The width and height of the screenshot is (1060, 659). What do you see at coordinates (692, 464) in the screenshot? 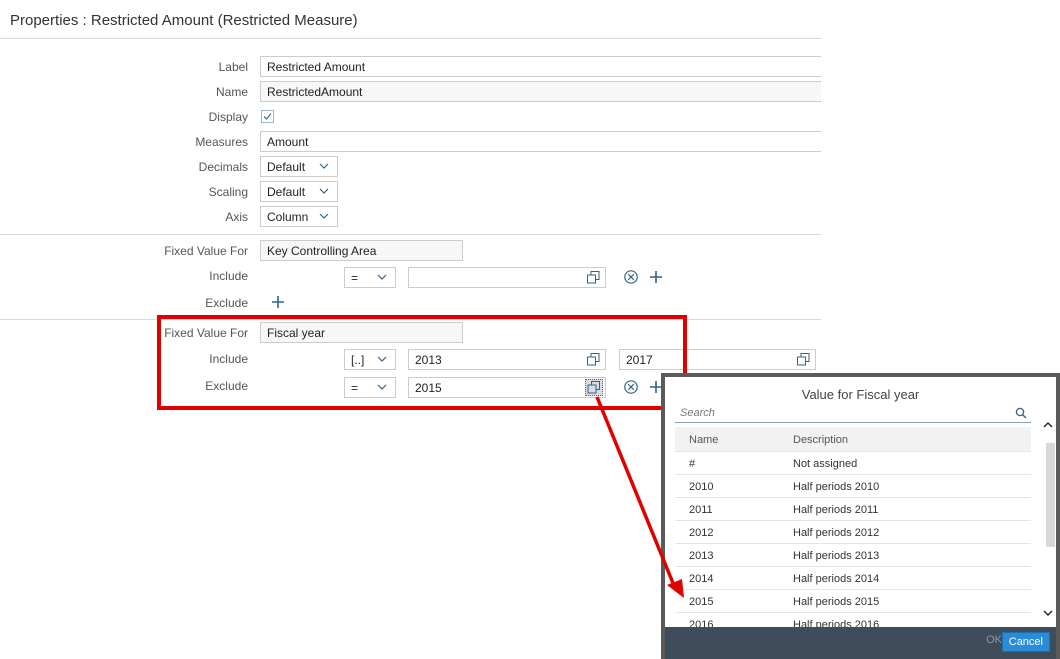
I see `row-name: #` at bounding box center [692, 464].